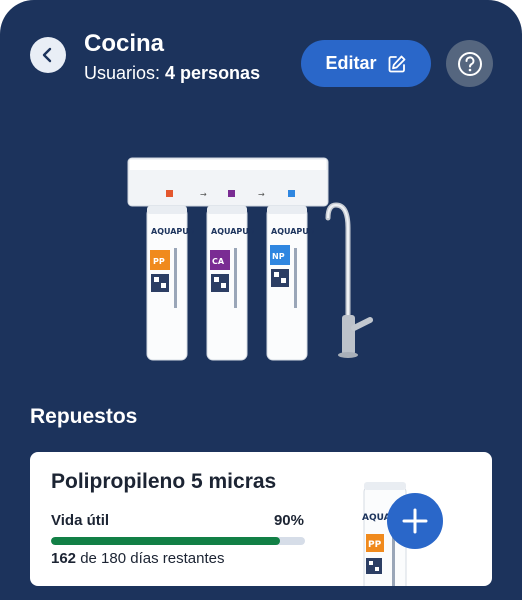  Describe the element at coordinates (278, 256) in the screenshot. I see `svg-text: NP` at that location.